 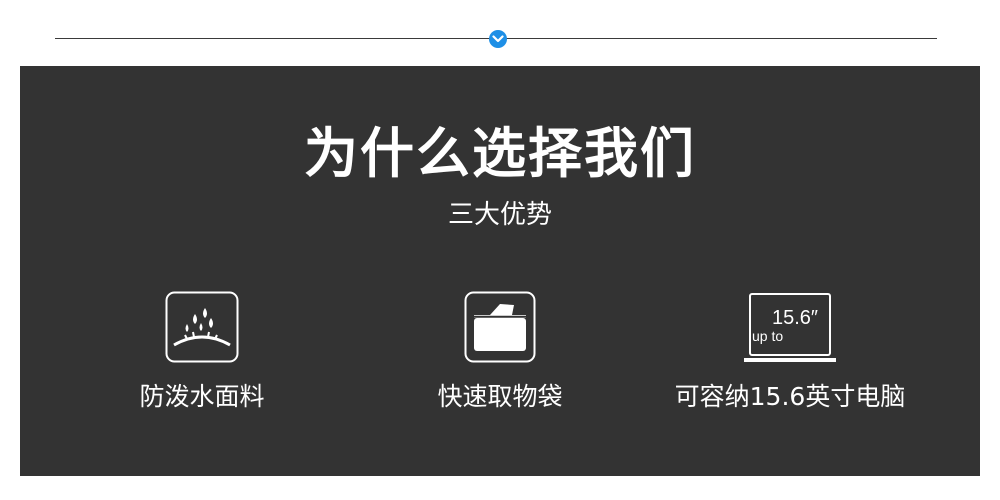 What do you see at coordinates (499, 215) in the screenshot?
I see `section-subtitle: 三大优势` at bounding box center [499, 215].